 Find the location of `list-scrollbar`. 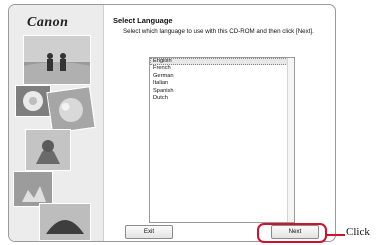

list-scrollbar is located at coordinates (290, 140).